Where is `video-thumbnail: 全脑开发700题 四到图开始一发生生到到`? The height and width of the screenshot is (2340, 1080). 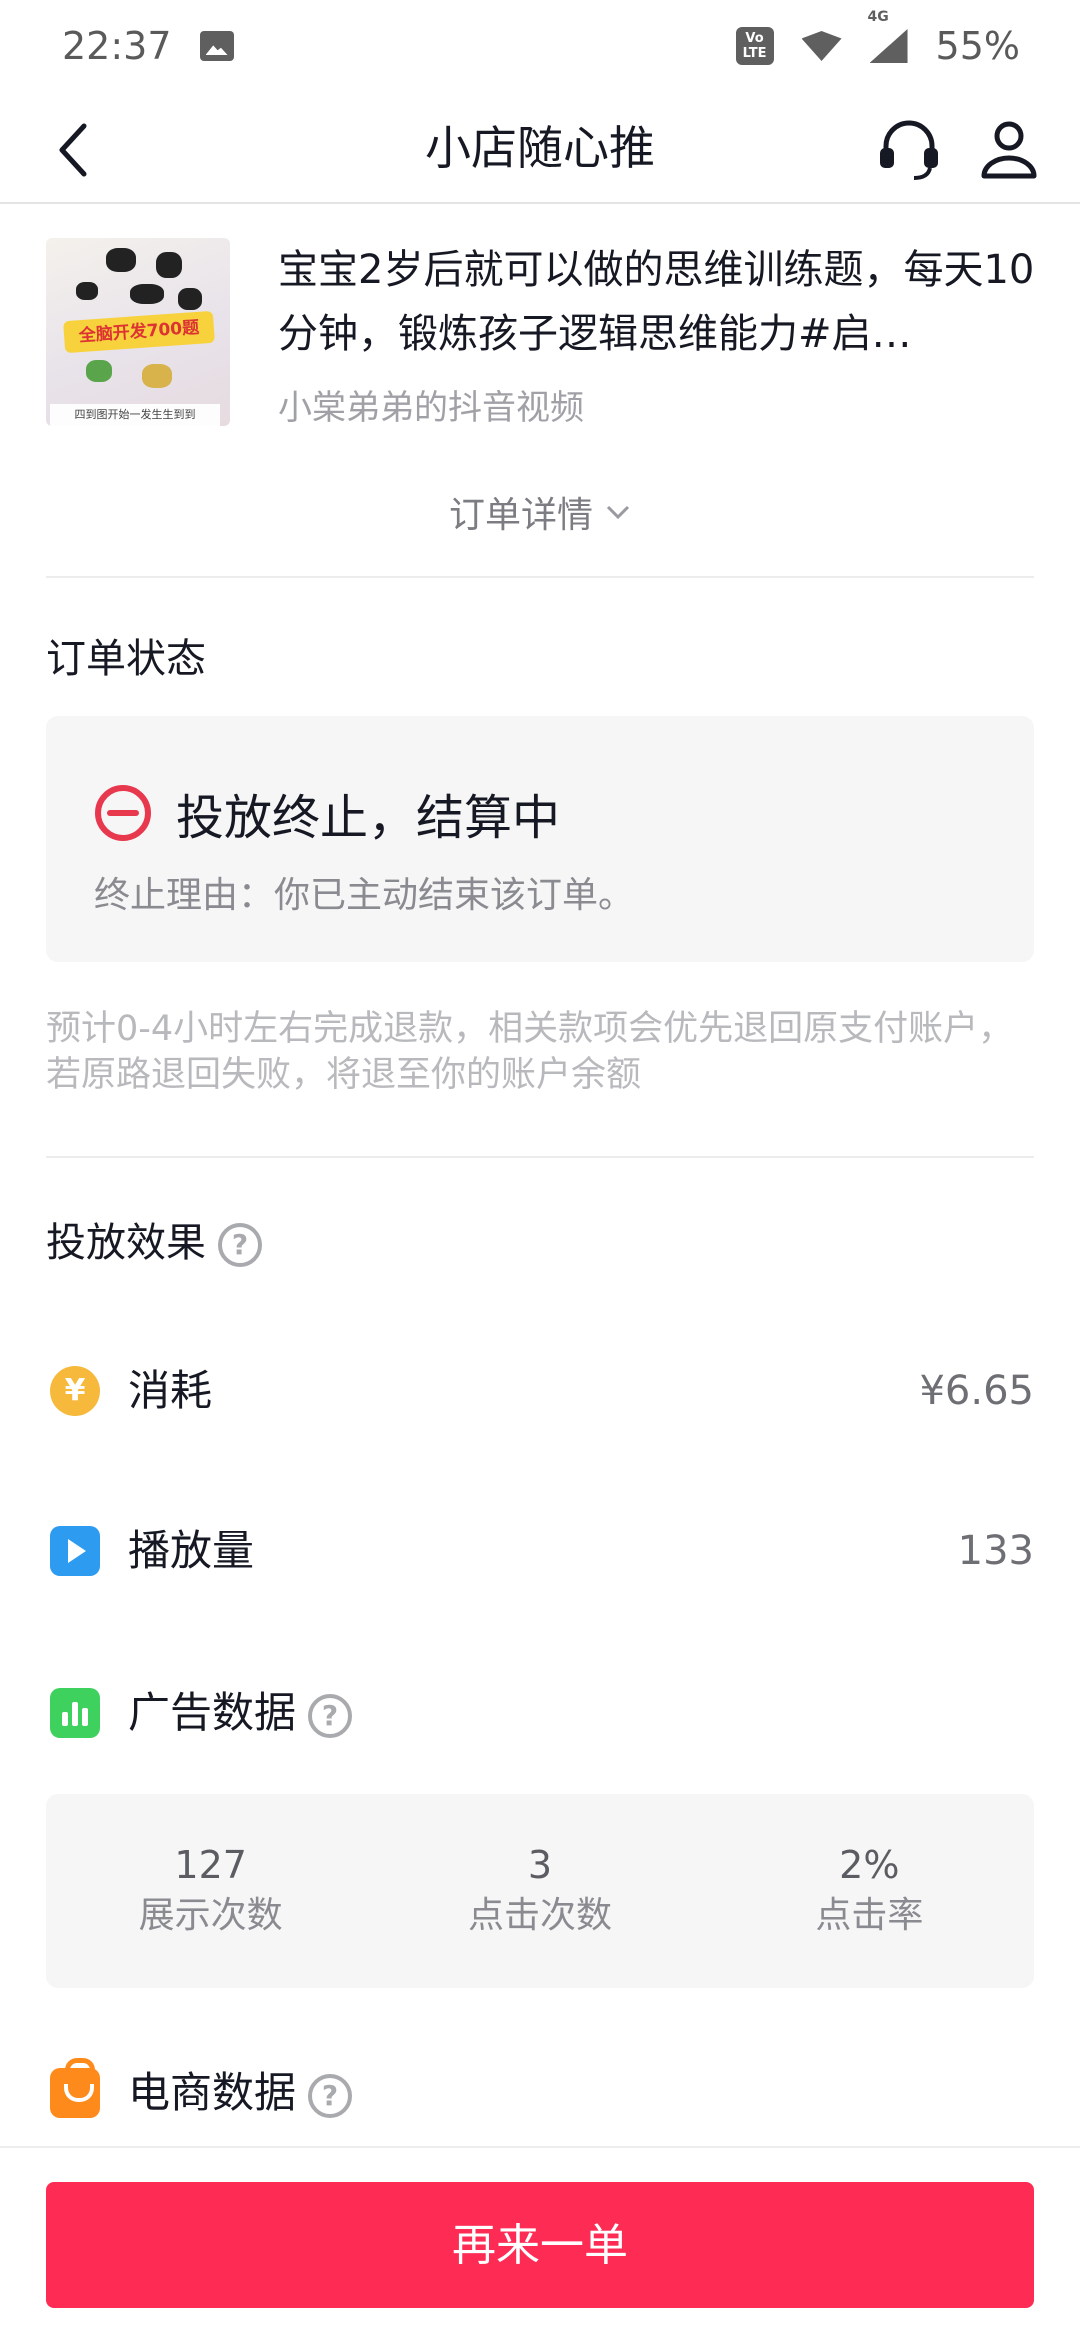 video-thumbnail: 全脑开发700题 四到图开始一发生生到到 is located at coordinates (138, 332).